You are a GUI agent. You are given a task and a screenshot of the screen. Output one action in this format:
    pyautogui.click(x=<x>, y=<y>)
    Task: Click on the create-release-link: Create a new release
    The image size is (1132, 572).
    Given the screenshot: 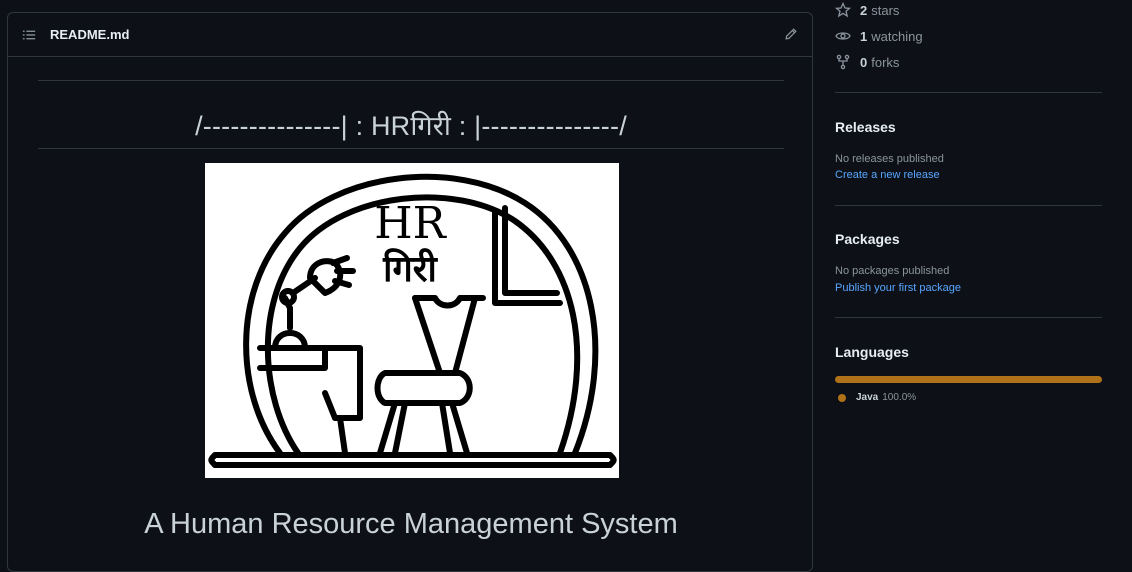 What is the action you would take?
    pyautogui.click(x=887, y=175)
    